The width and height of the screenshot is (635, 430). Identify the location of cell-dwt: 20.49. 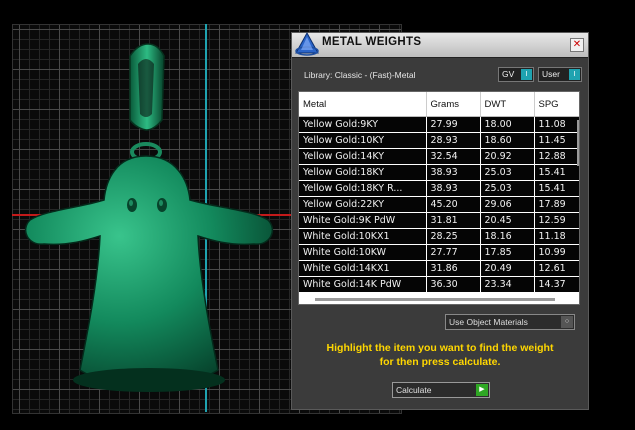
(507, 268).